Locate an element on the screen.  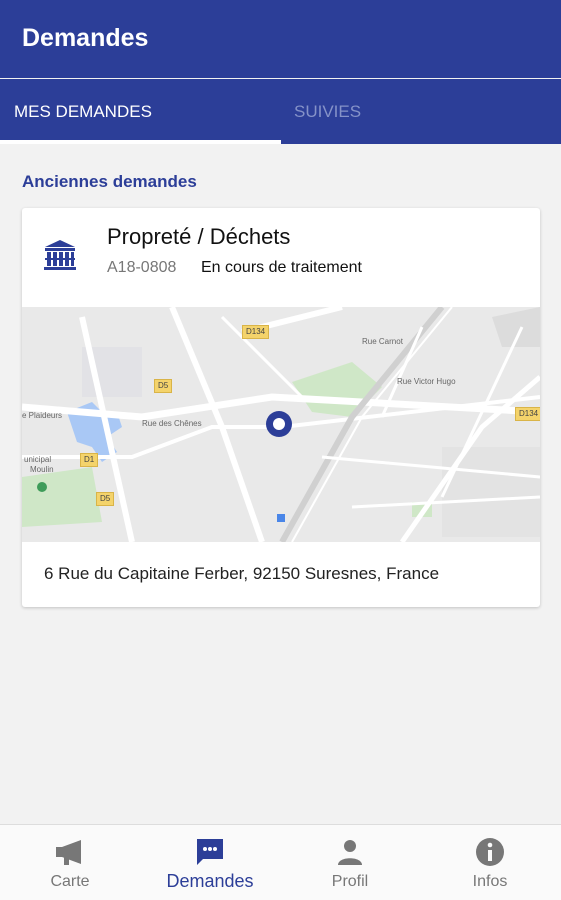
megaphone-icon is located at coordinates (68, 852).